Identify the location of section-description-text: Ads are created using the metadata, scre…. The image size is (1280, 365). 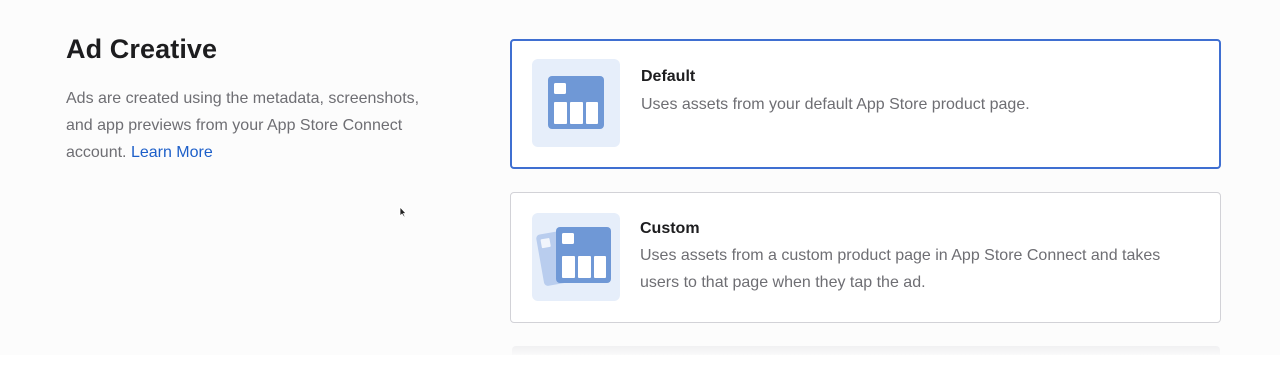
(243, 125).